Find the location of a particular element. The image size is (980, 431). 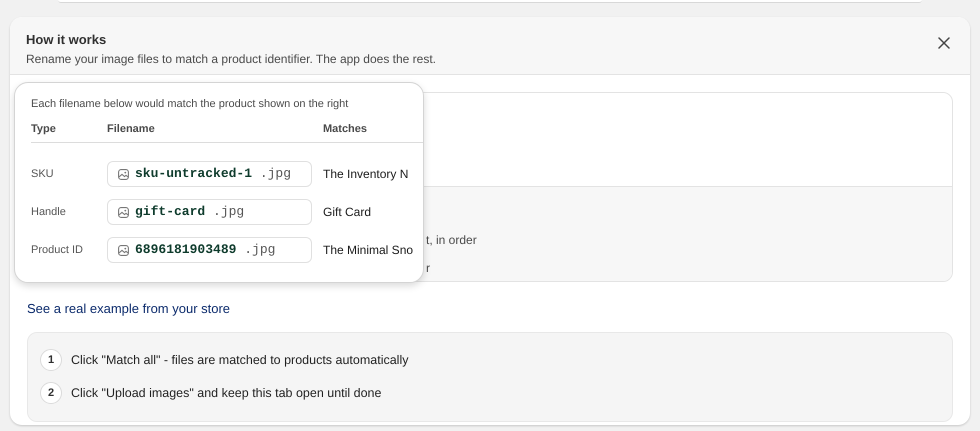

filename-text: 6896181903489 .jpg is located at coordinates (205, 250).